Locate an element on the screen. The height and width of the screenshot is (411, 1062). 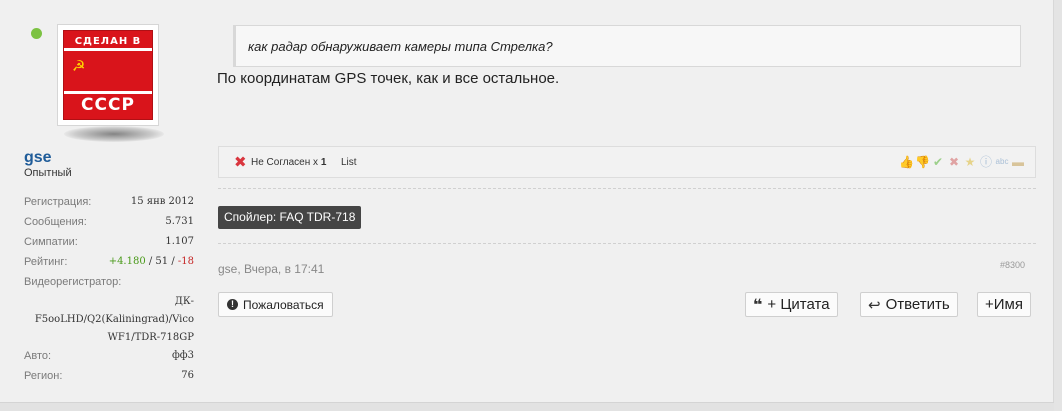
disagree-icon: ✖ is located at coordinates (240, 162).